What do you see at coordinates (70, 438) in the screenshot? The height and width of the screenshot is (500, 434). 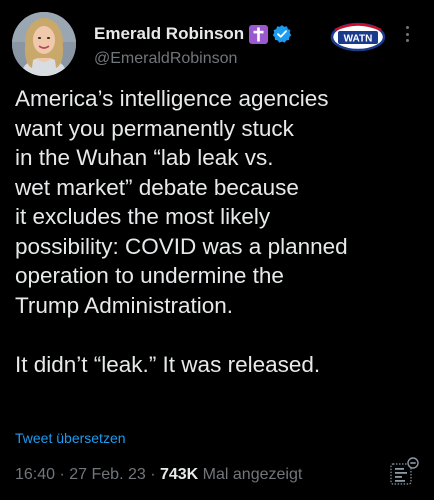 I see `translate-tweet-link: Tweet übersetzen` at bounding box center [70, 438].